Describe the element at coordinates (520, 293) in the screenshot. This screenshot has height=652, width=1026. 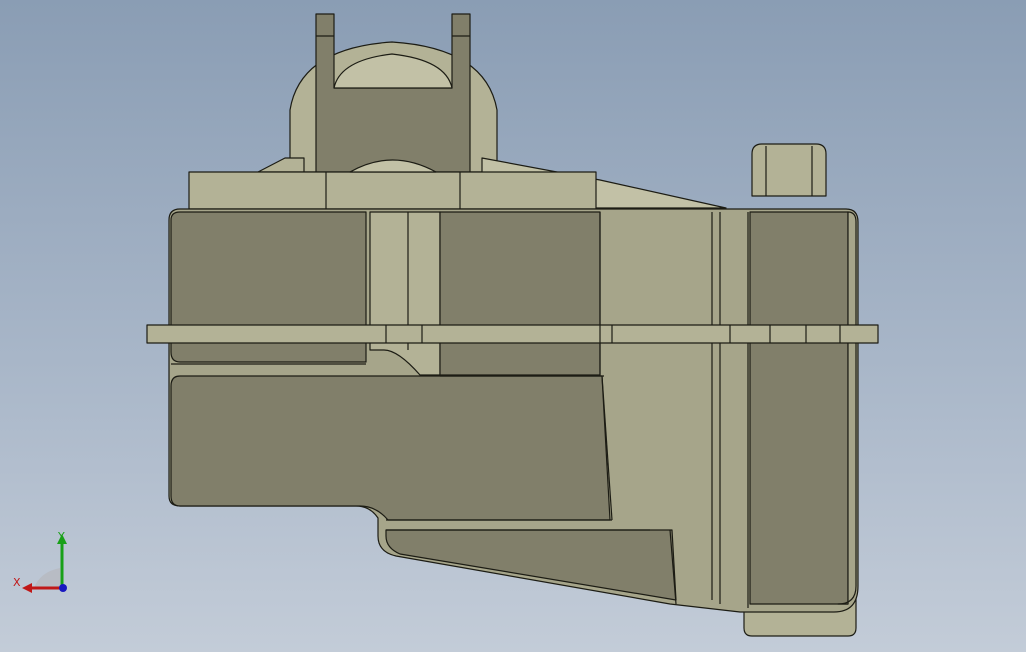
I see `upper-middle-face` at that location.